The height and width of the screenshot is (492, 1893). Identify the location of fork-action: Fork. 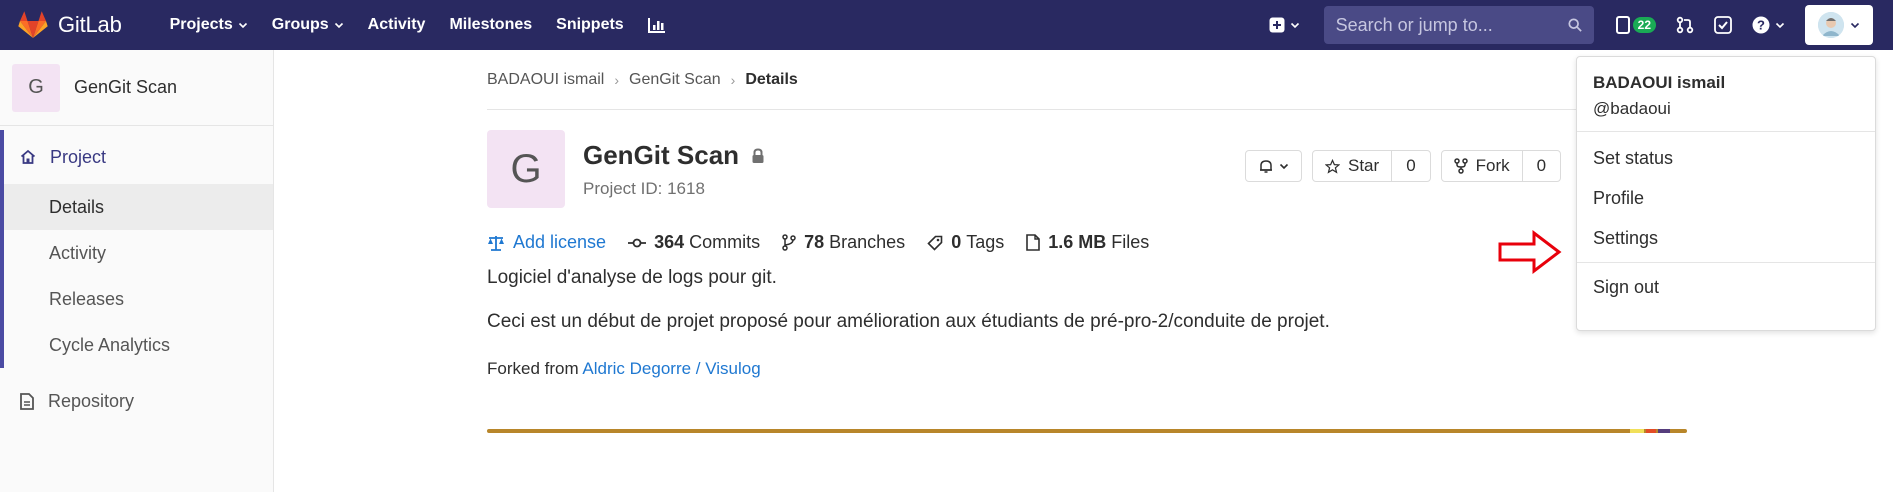
(1482, 166).